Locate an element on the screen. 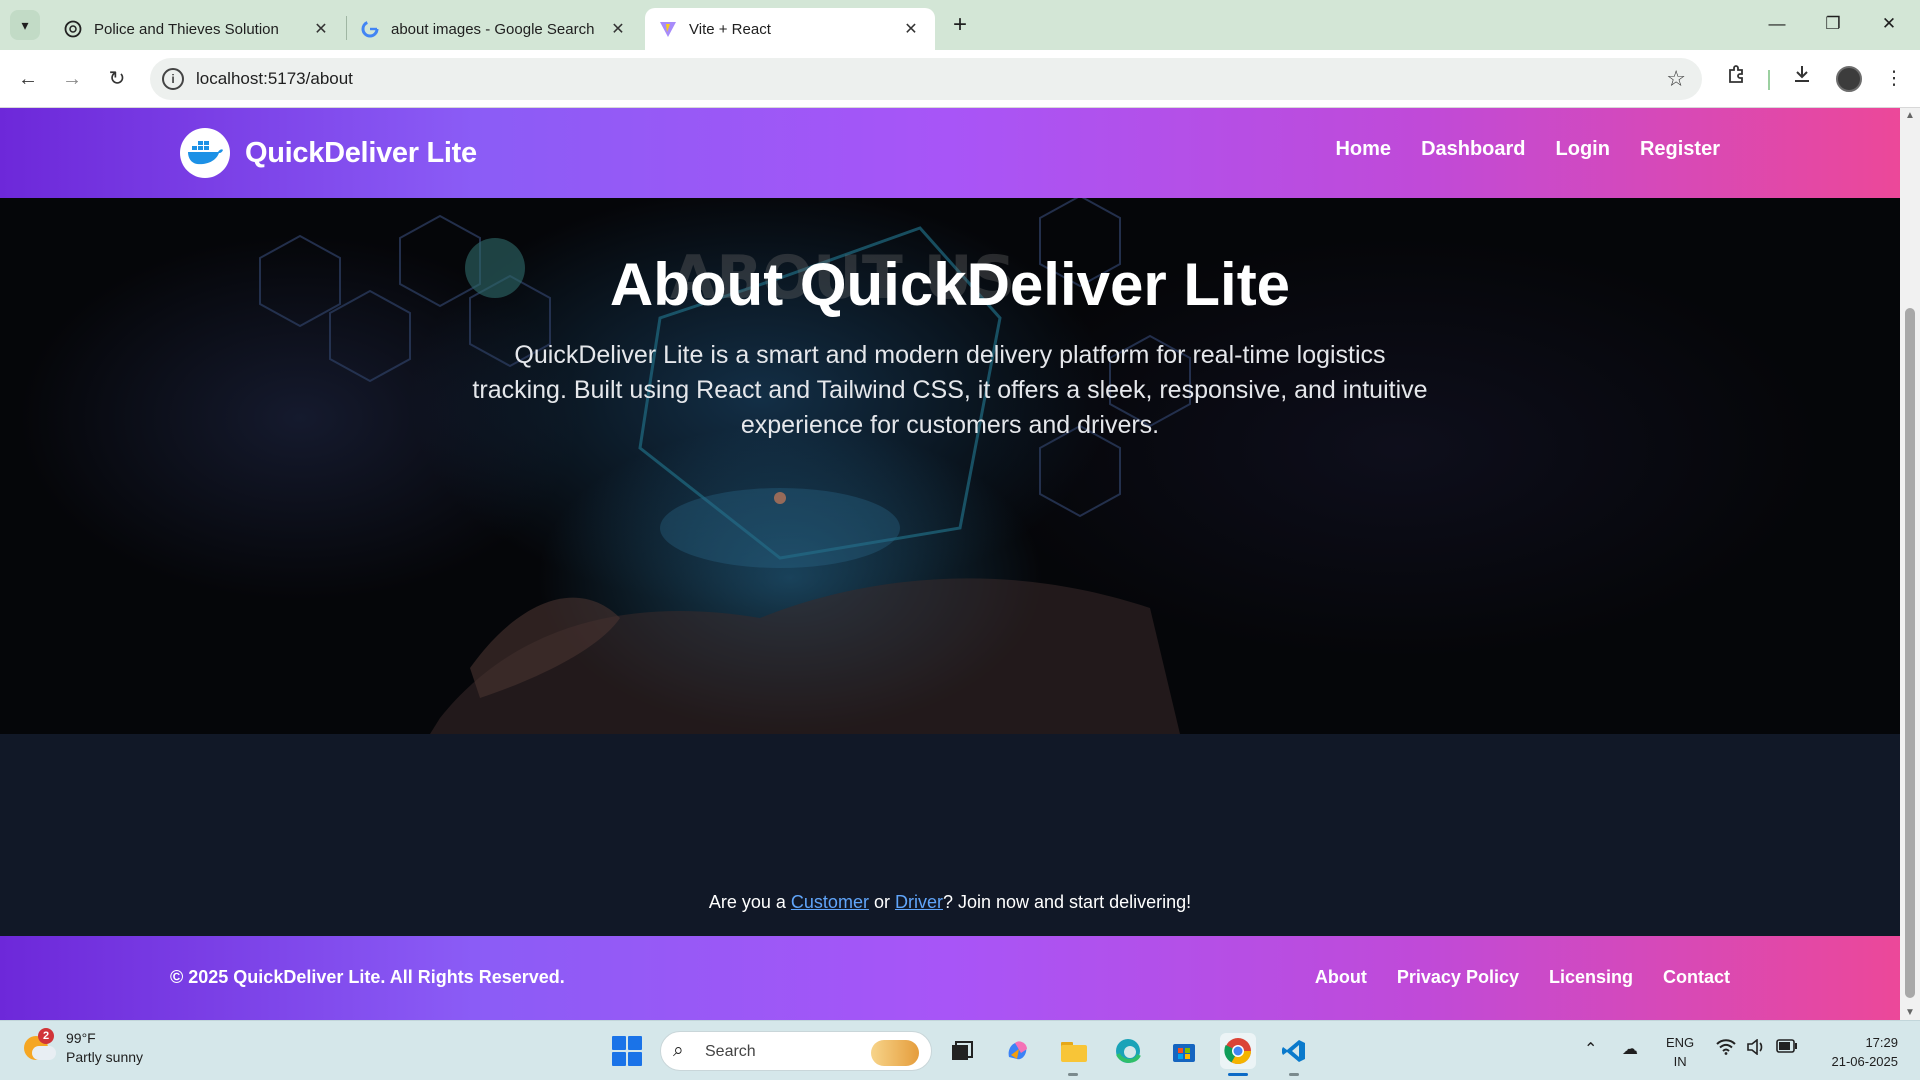  nav-dashboard: Dashboard is located at coordinates (1473, 149).